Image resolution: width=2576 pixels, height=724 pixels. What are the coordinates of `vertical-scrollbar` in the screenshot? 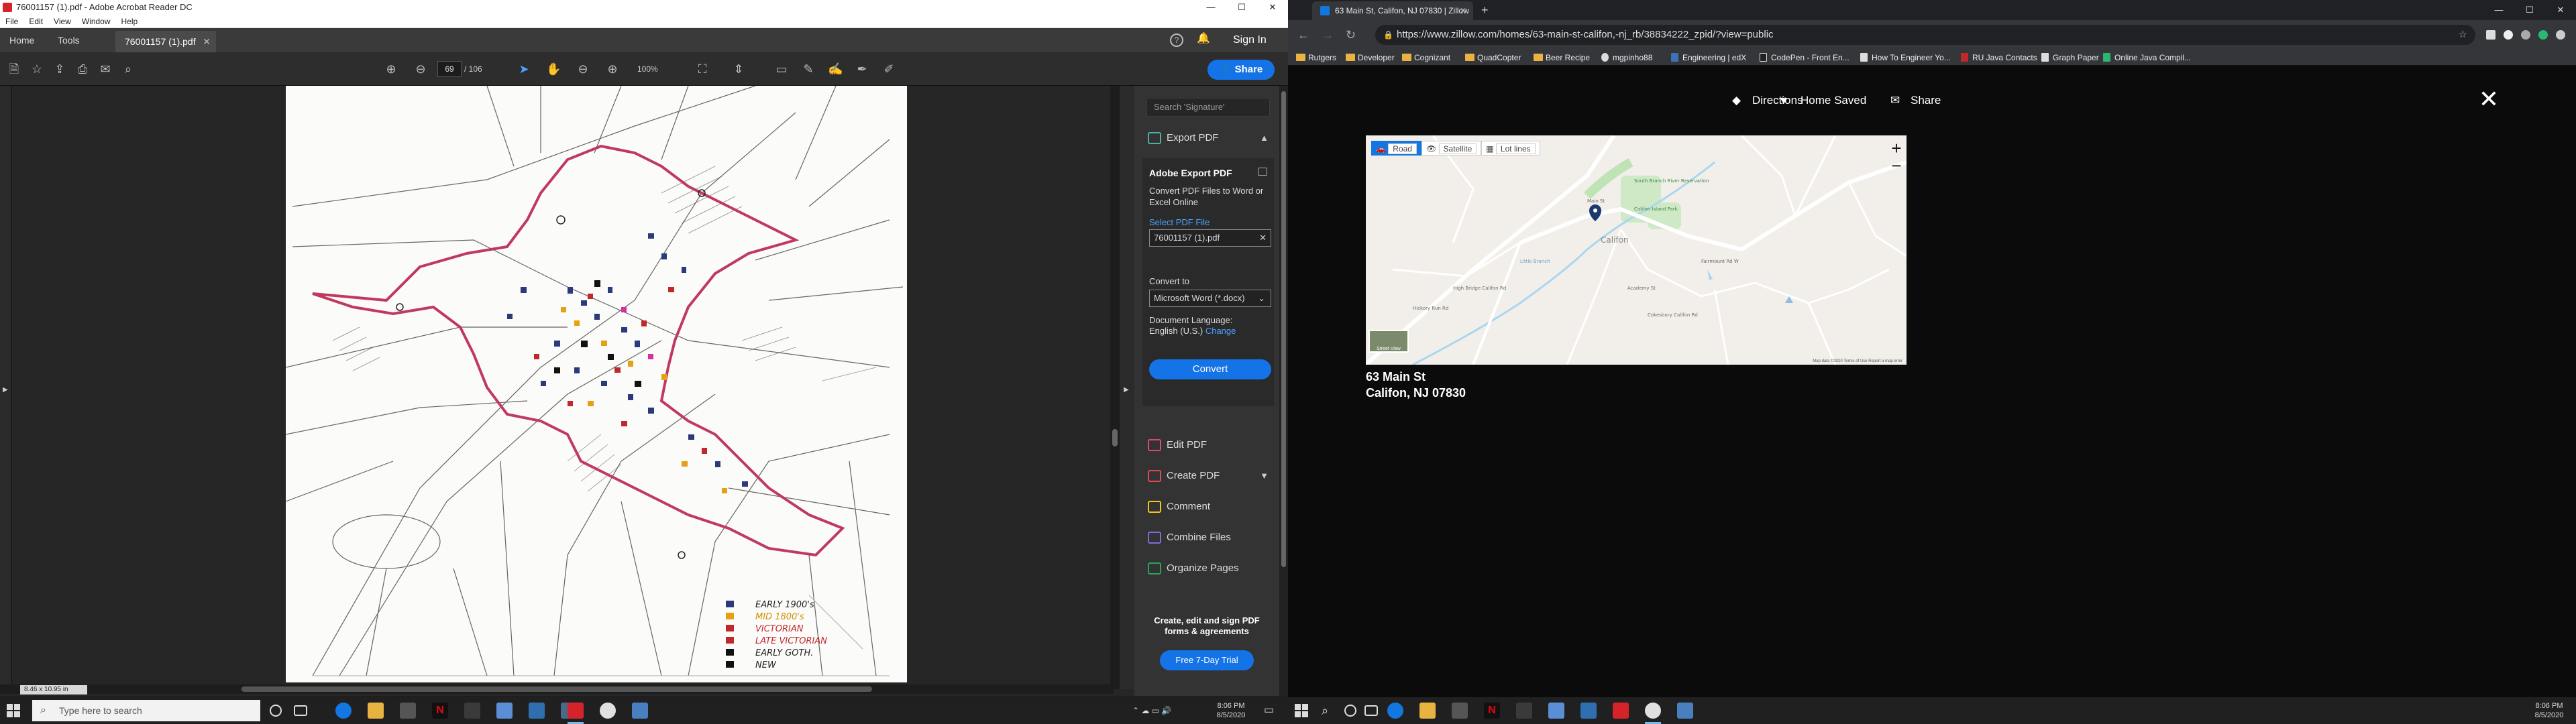 It's located at (1115, 387).